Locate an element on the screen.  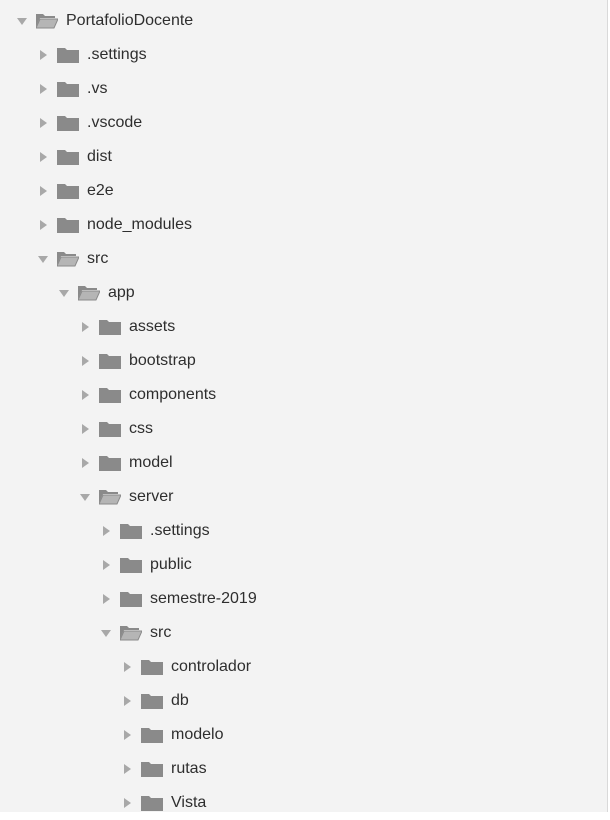
tree-item-label: components is located at coordinates (173, 394).